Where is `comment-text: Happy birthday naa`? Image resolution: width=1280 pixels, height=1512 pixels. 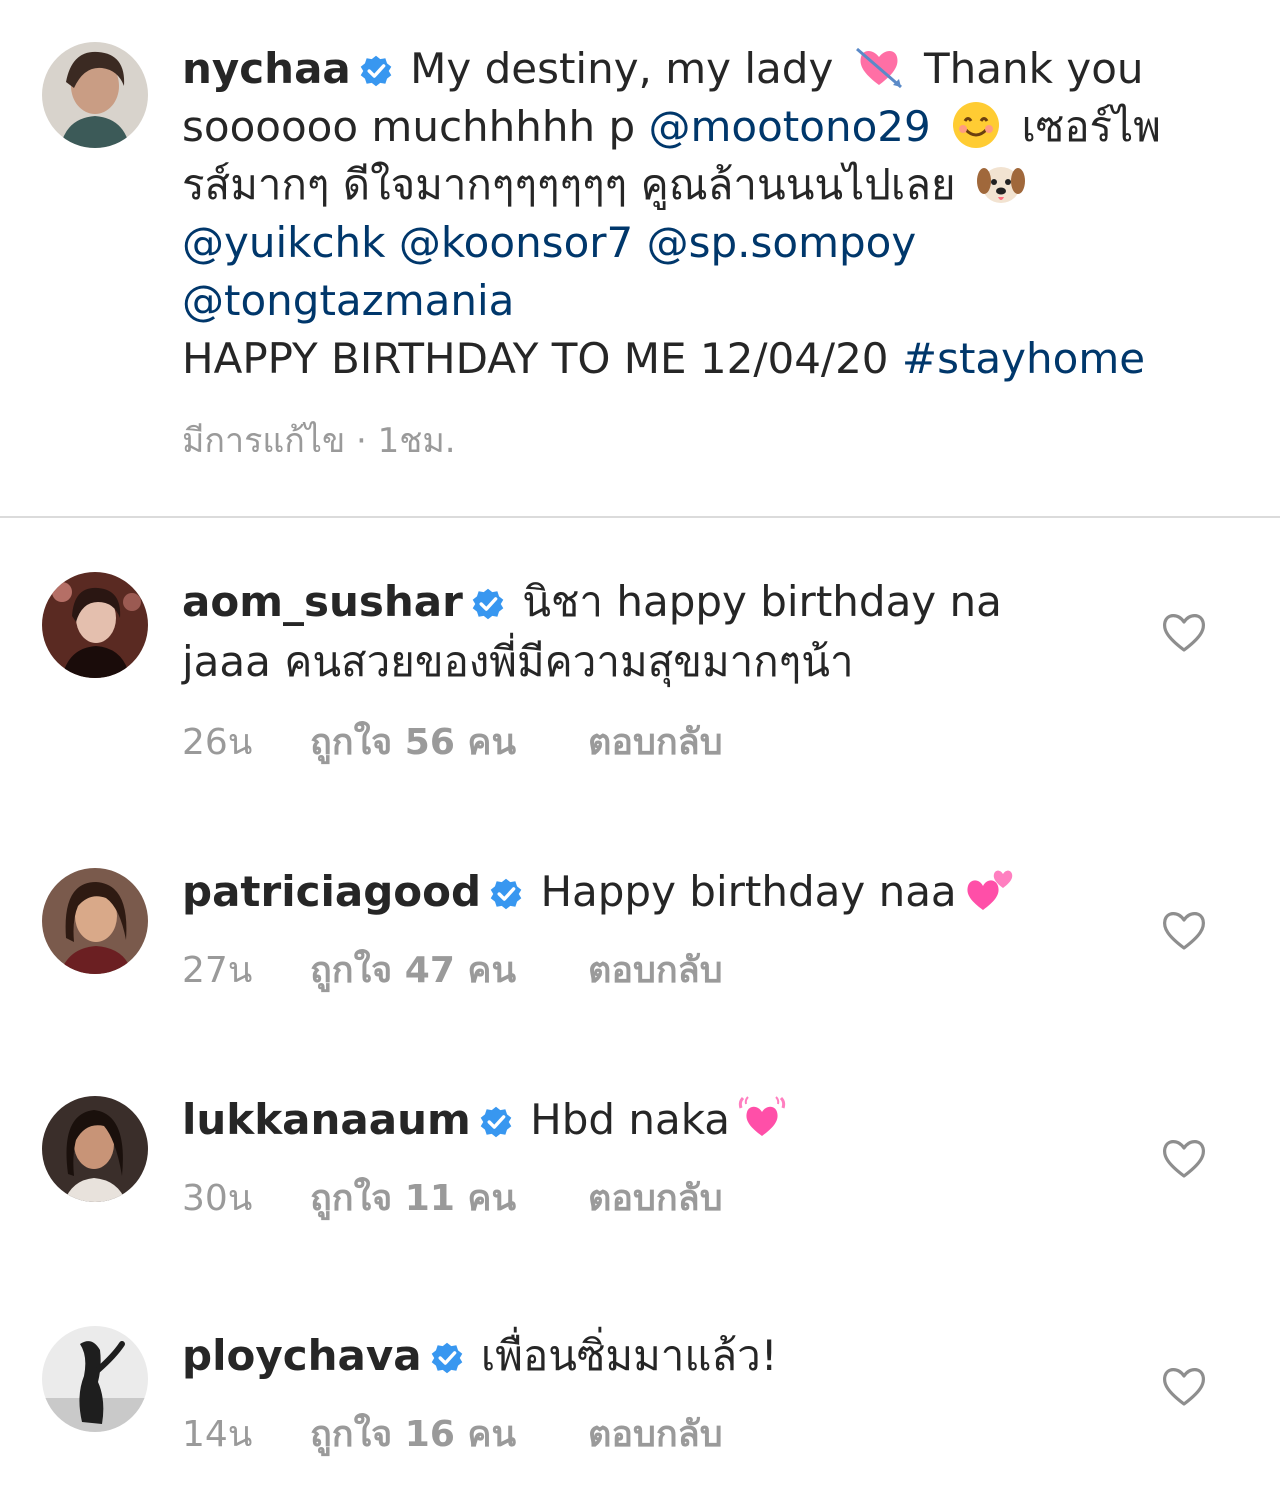
comment-text: Happy birthday naa is located at coordinates (748, 891).